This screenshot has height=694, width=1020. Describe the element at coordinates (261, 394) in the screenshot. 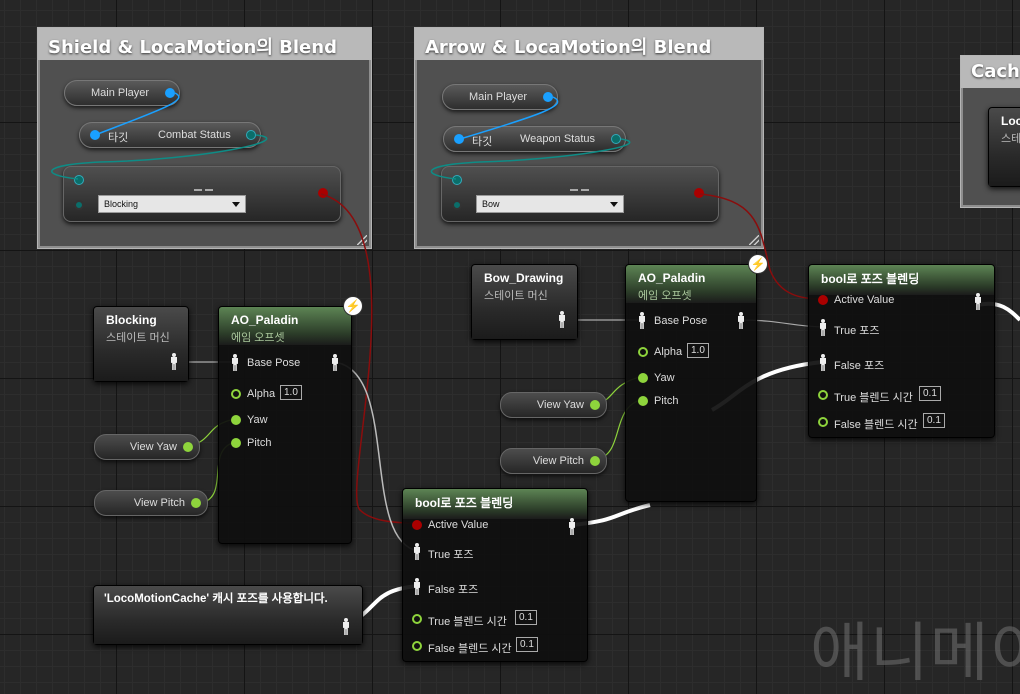

I see `alpha-label: Alpha` at that location.